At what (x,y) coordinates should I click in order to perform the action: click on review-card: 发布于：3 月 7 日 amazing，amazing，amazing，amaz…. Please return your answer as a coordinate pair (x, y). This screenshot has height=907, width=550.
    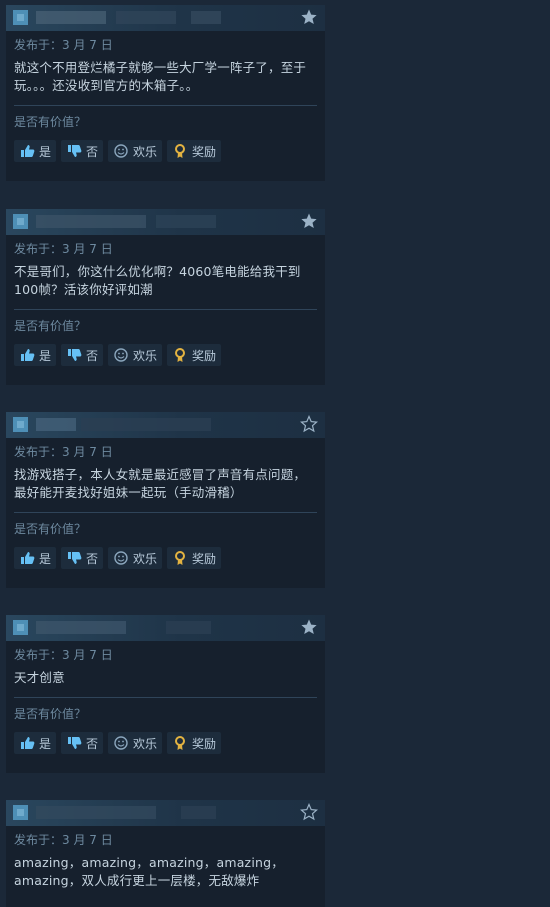
    Looking at the image, I should click on (165, 853).